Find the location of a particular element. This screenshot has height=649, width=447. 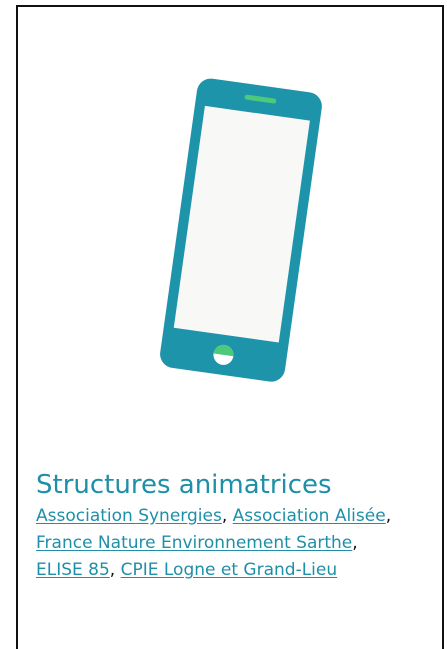

frame-border-right is located at coordinates (443, 327).